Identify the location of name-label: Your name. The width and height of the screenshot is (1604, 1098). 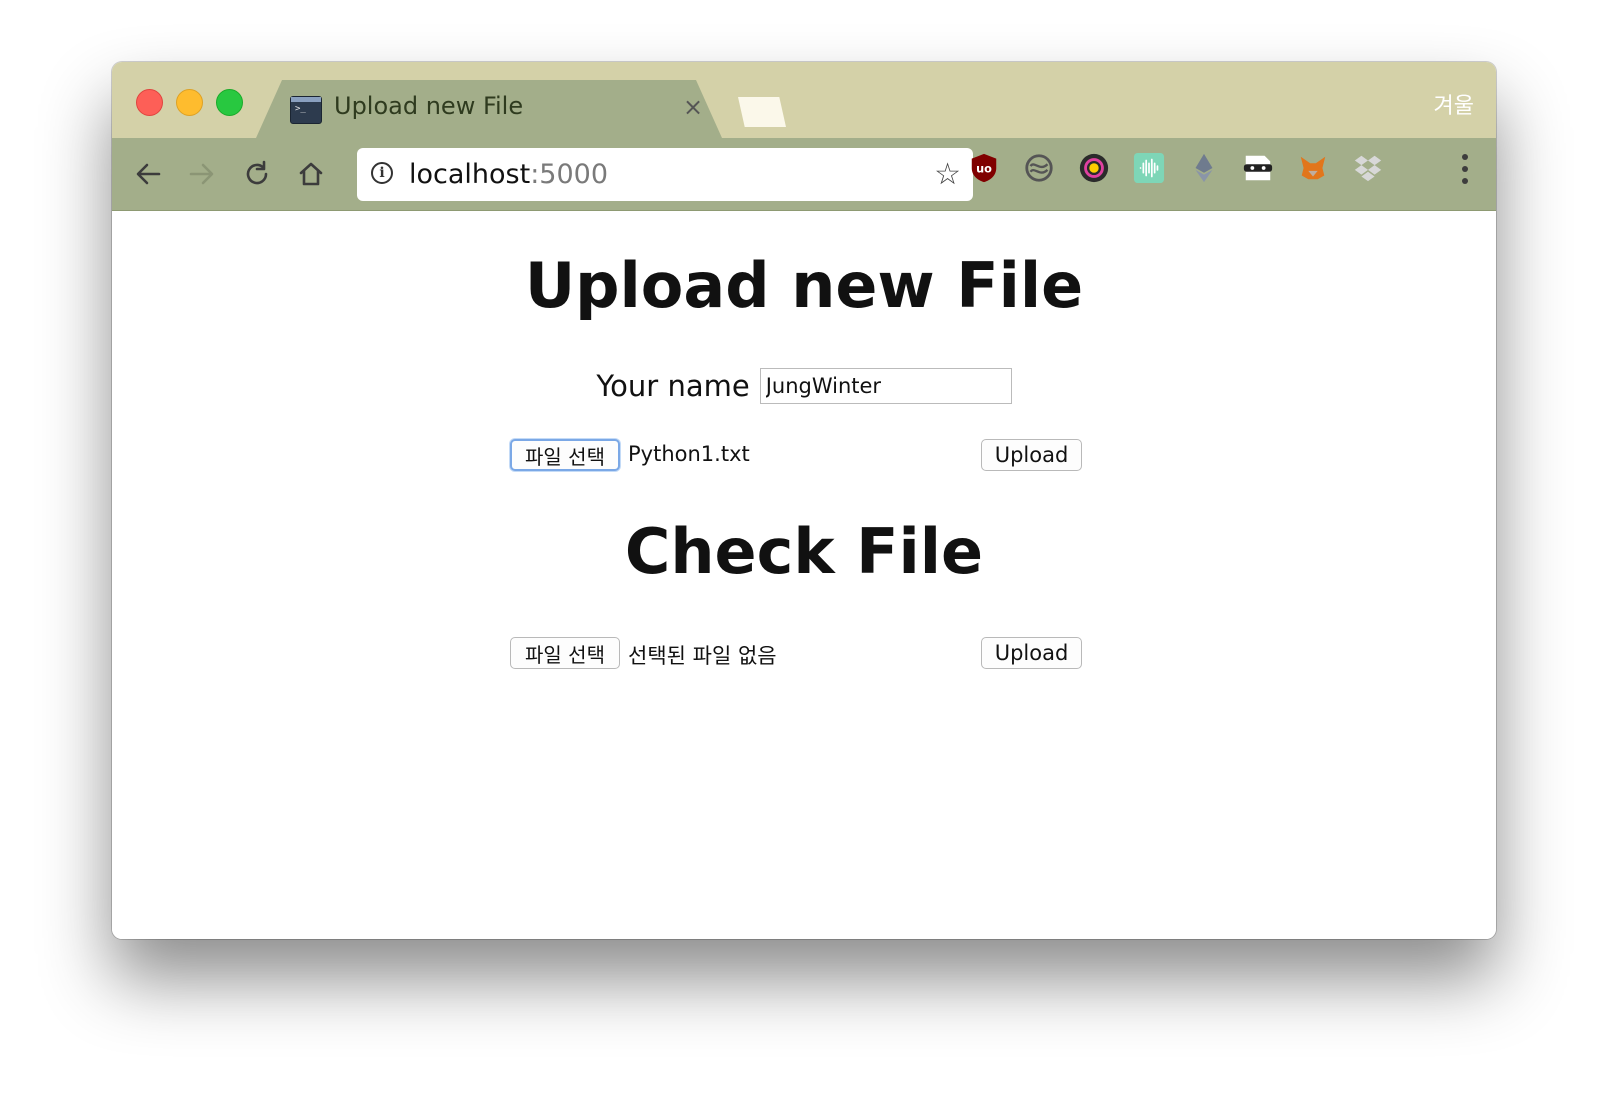
(673, 386).